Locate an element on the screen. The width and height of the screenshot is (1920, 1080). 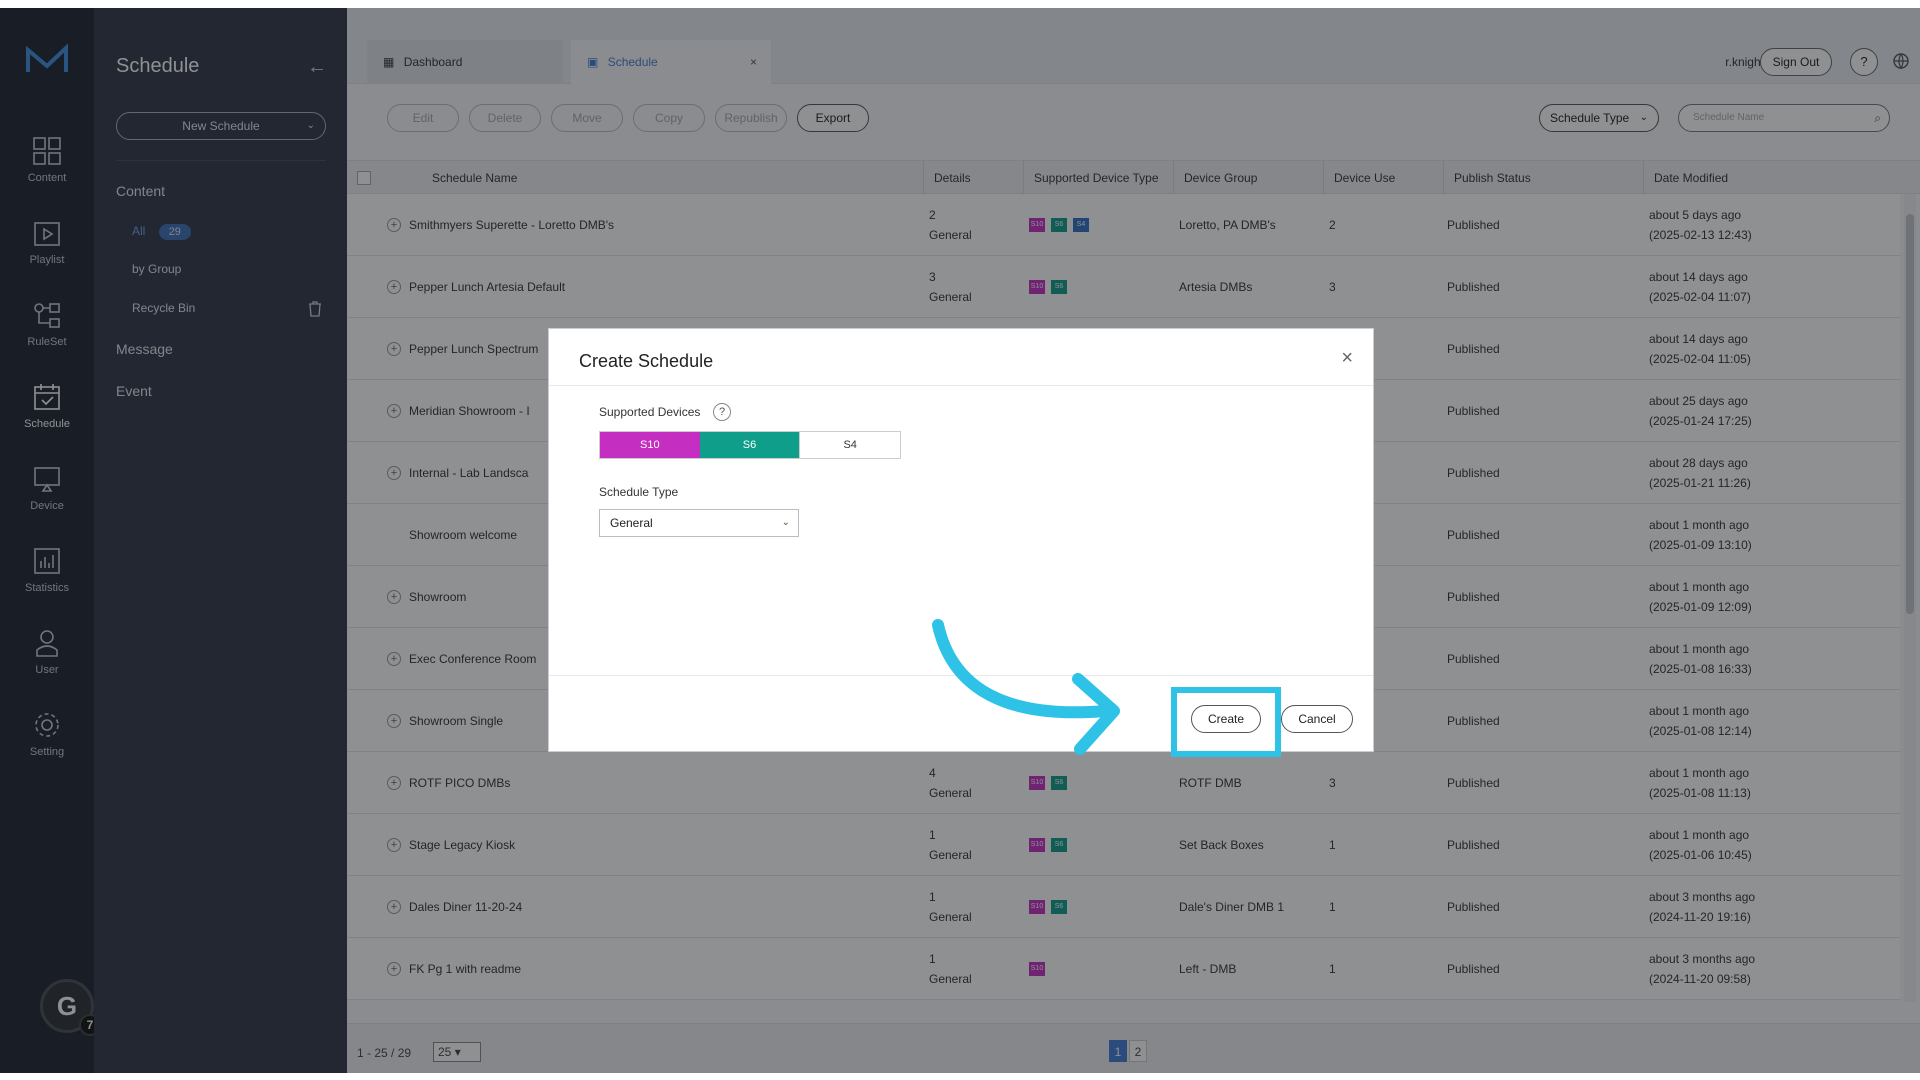
device-toggle-s4: S4 is located at coordinates (850, 445).